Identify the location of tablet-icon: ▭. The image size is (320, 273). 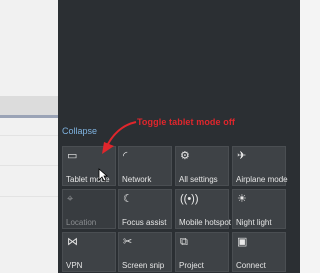
(72, 156).